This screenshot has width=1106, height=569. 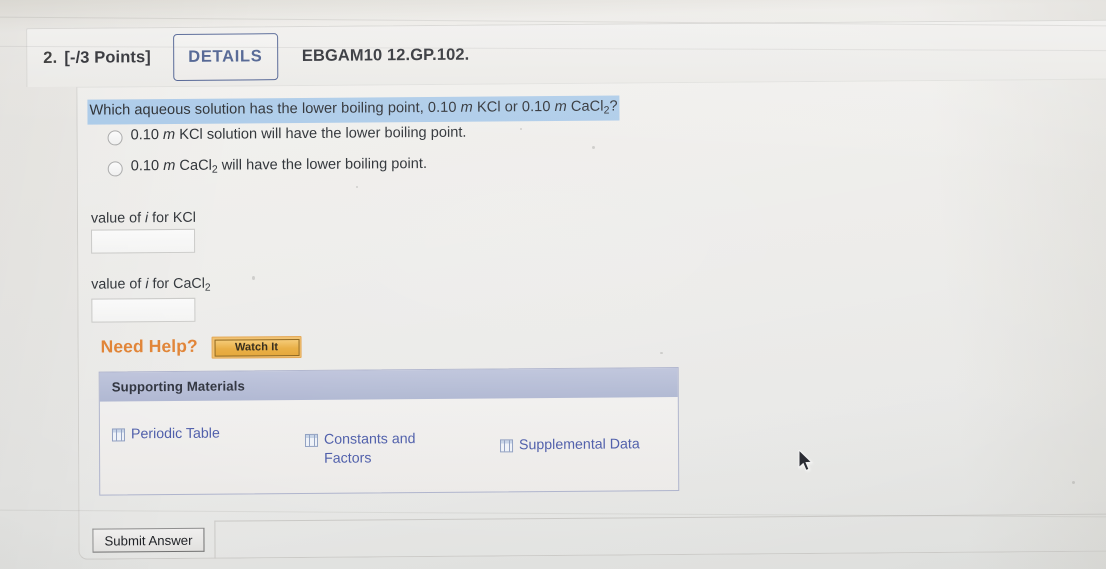 I want to click on watch-it-button: Watch It, so click(x=256, y=347).